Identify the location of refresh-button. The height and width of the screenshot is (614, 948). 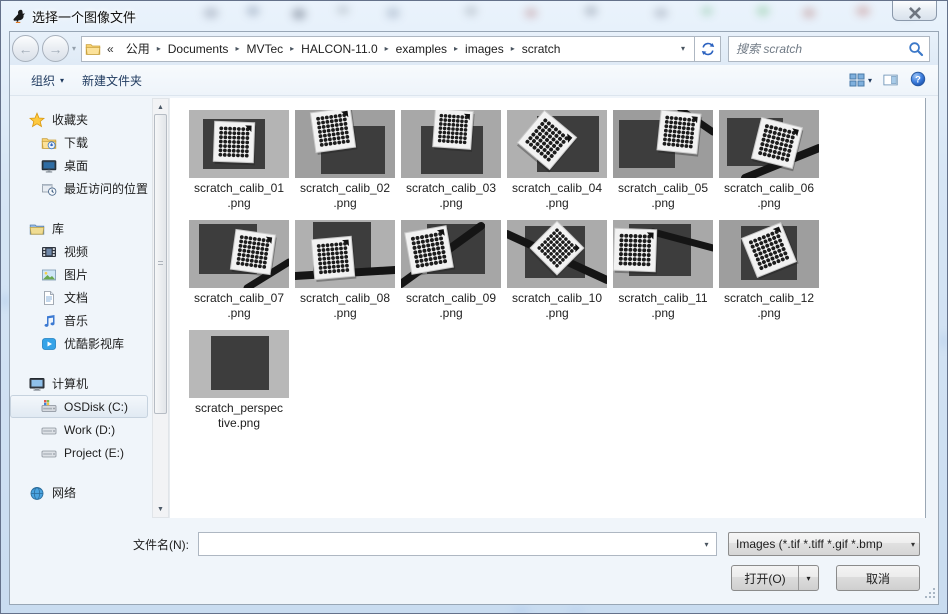
(708, 48).